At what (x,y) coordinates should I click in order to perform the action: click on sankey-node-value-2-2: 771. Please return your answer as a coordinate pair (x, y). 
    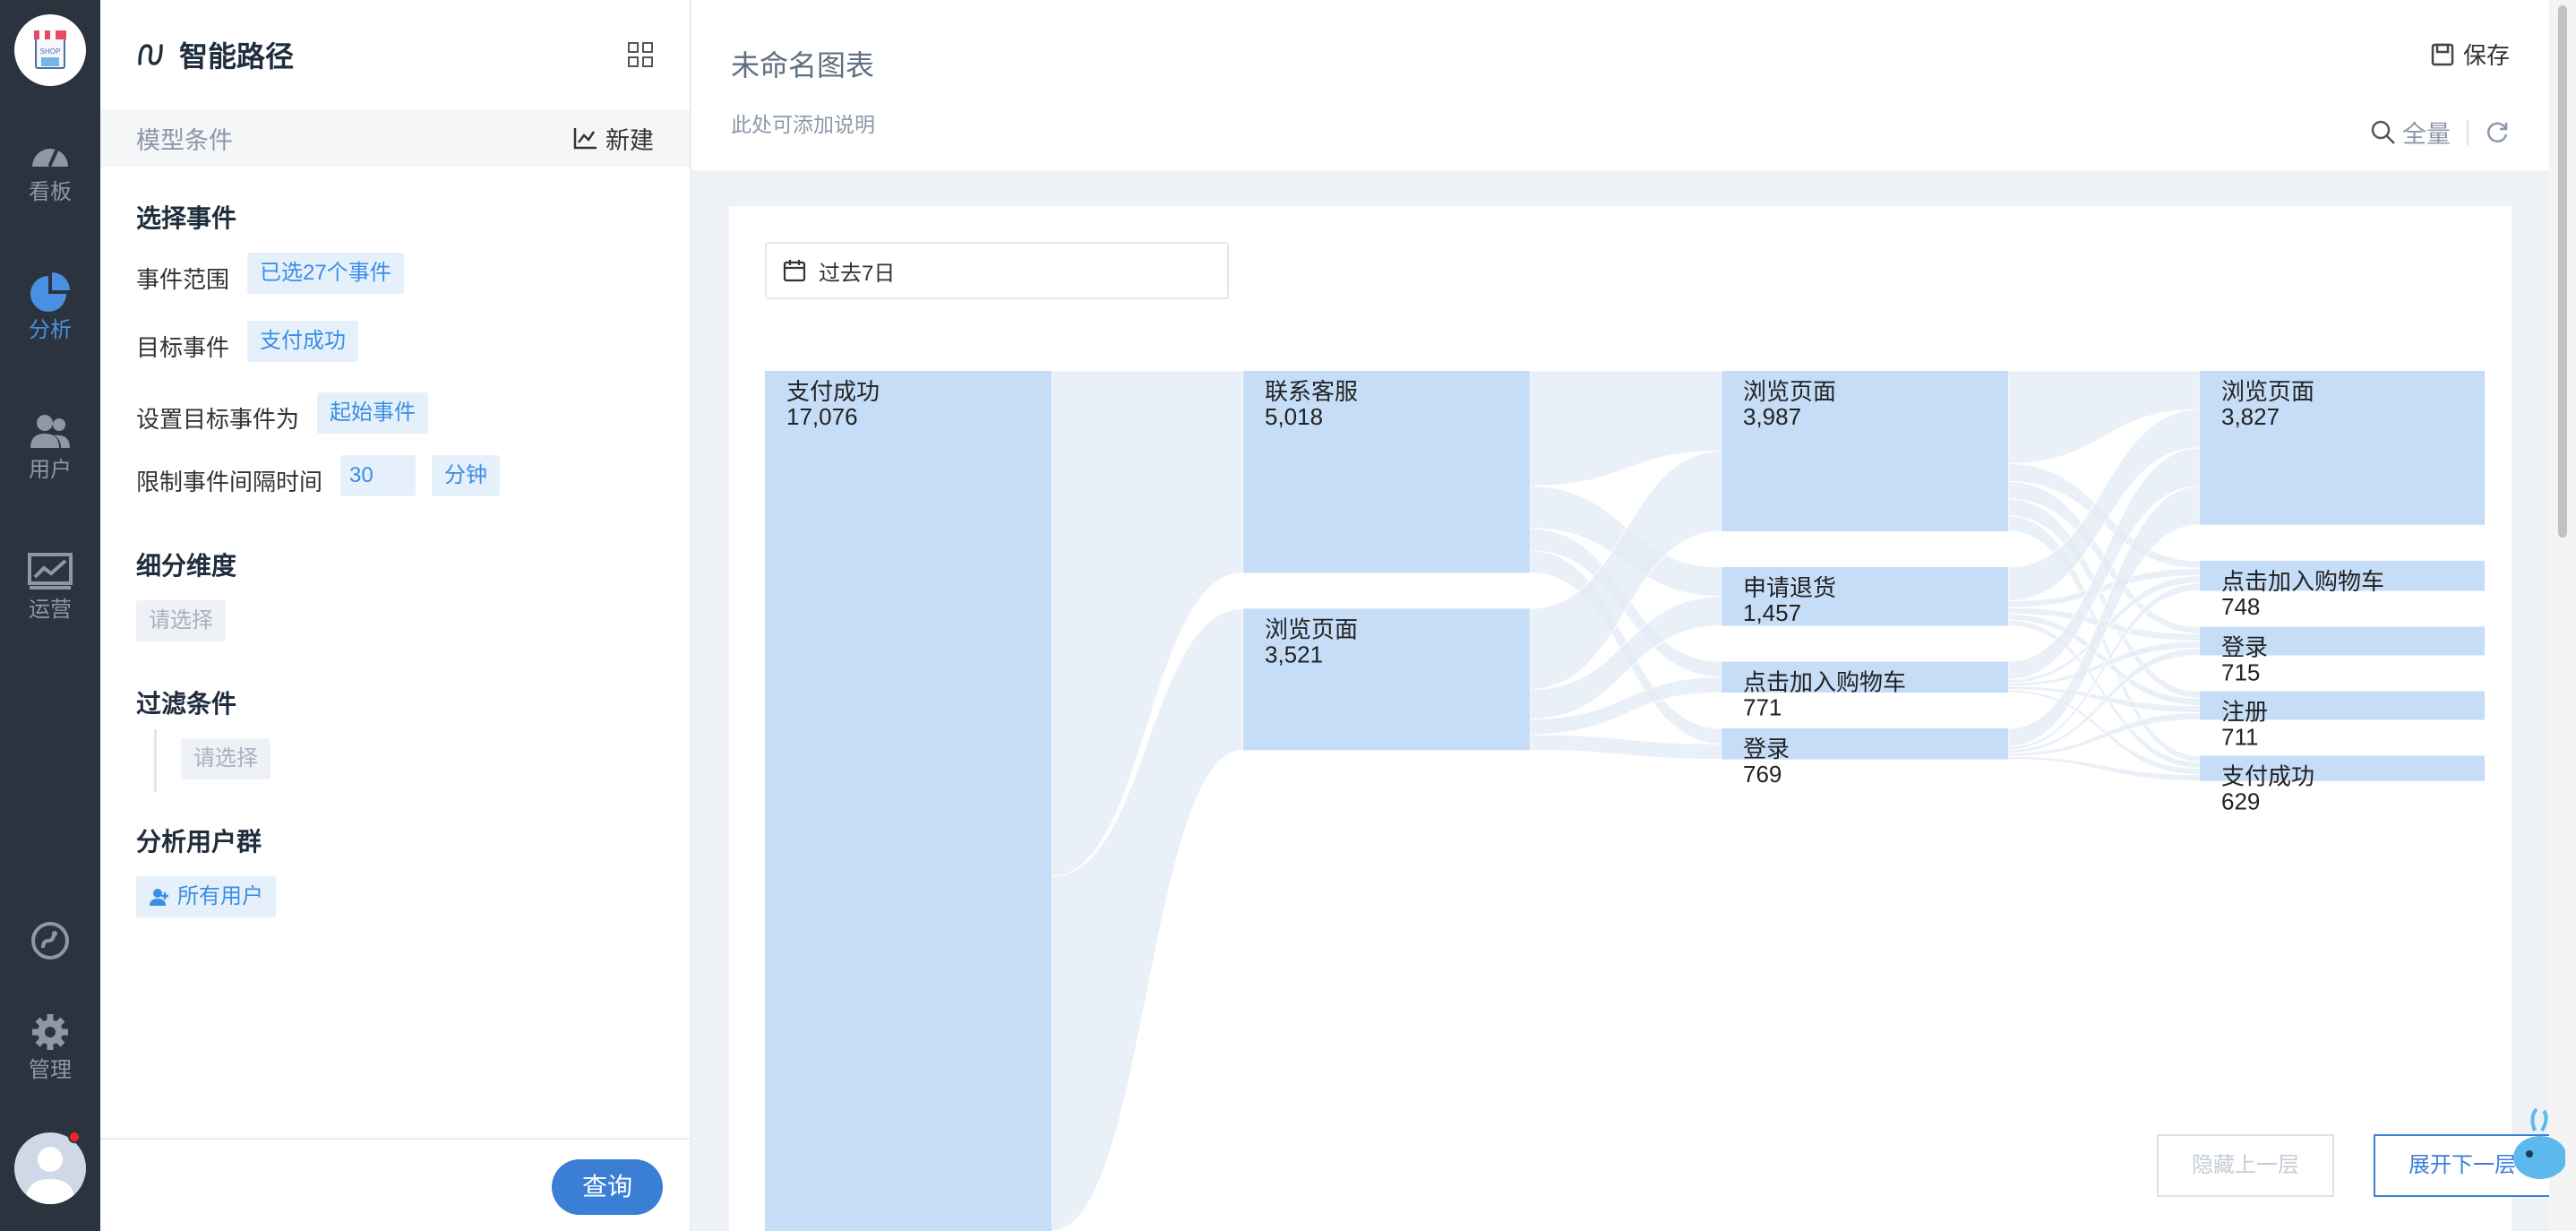
    Looking at the image, I should click on (1762, 706).